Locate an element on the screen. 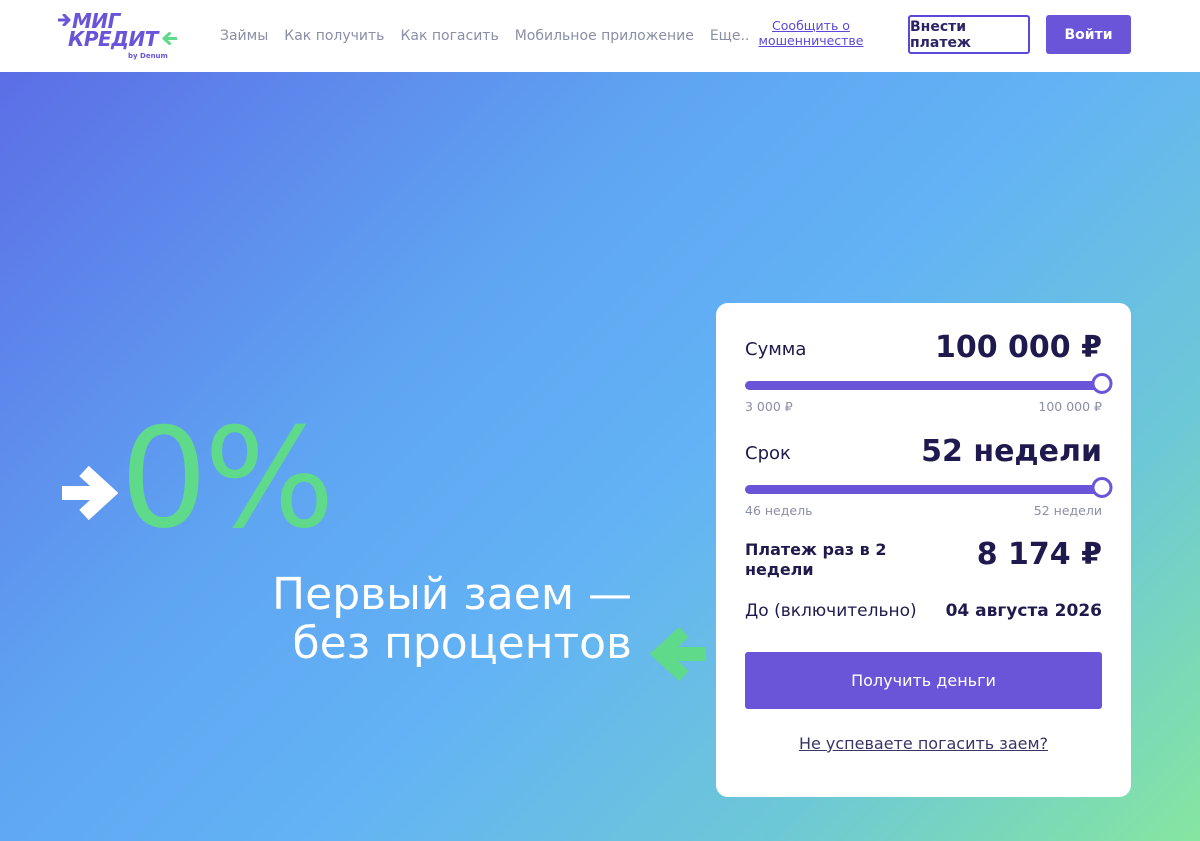 The image size is (1200, 841). amount-slider-handle is located at coordinates (1102, 383).